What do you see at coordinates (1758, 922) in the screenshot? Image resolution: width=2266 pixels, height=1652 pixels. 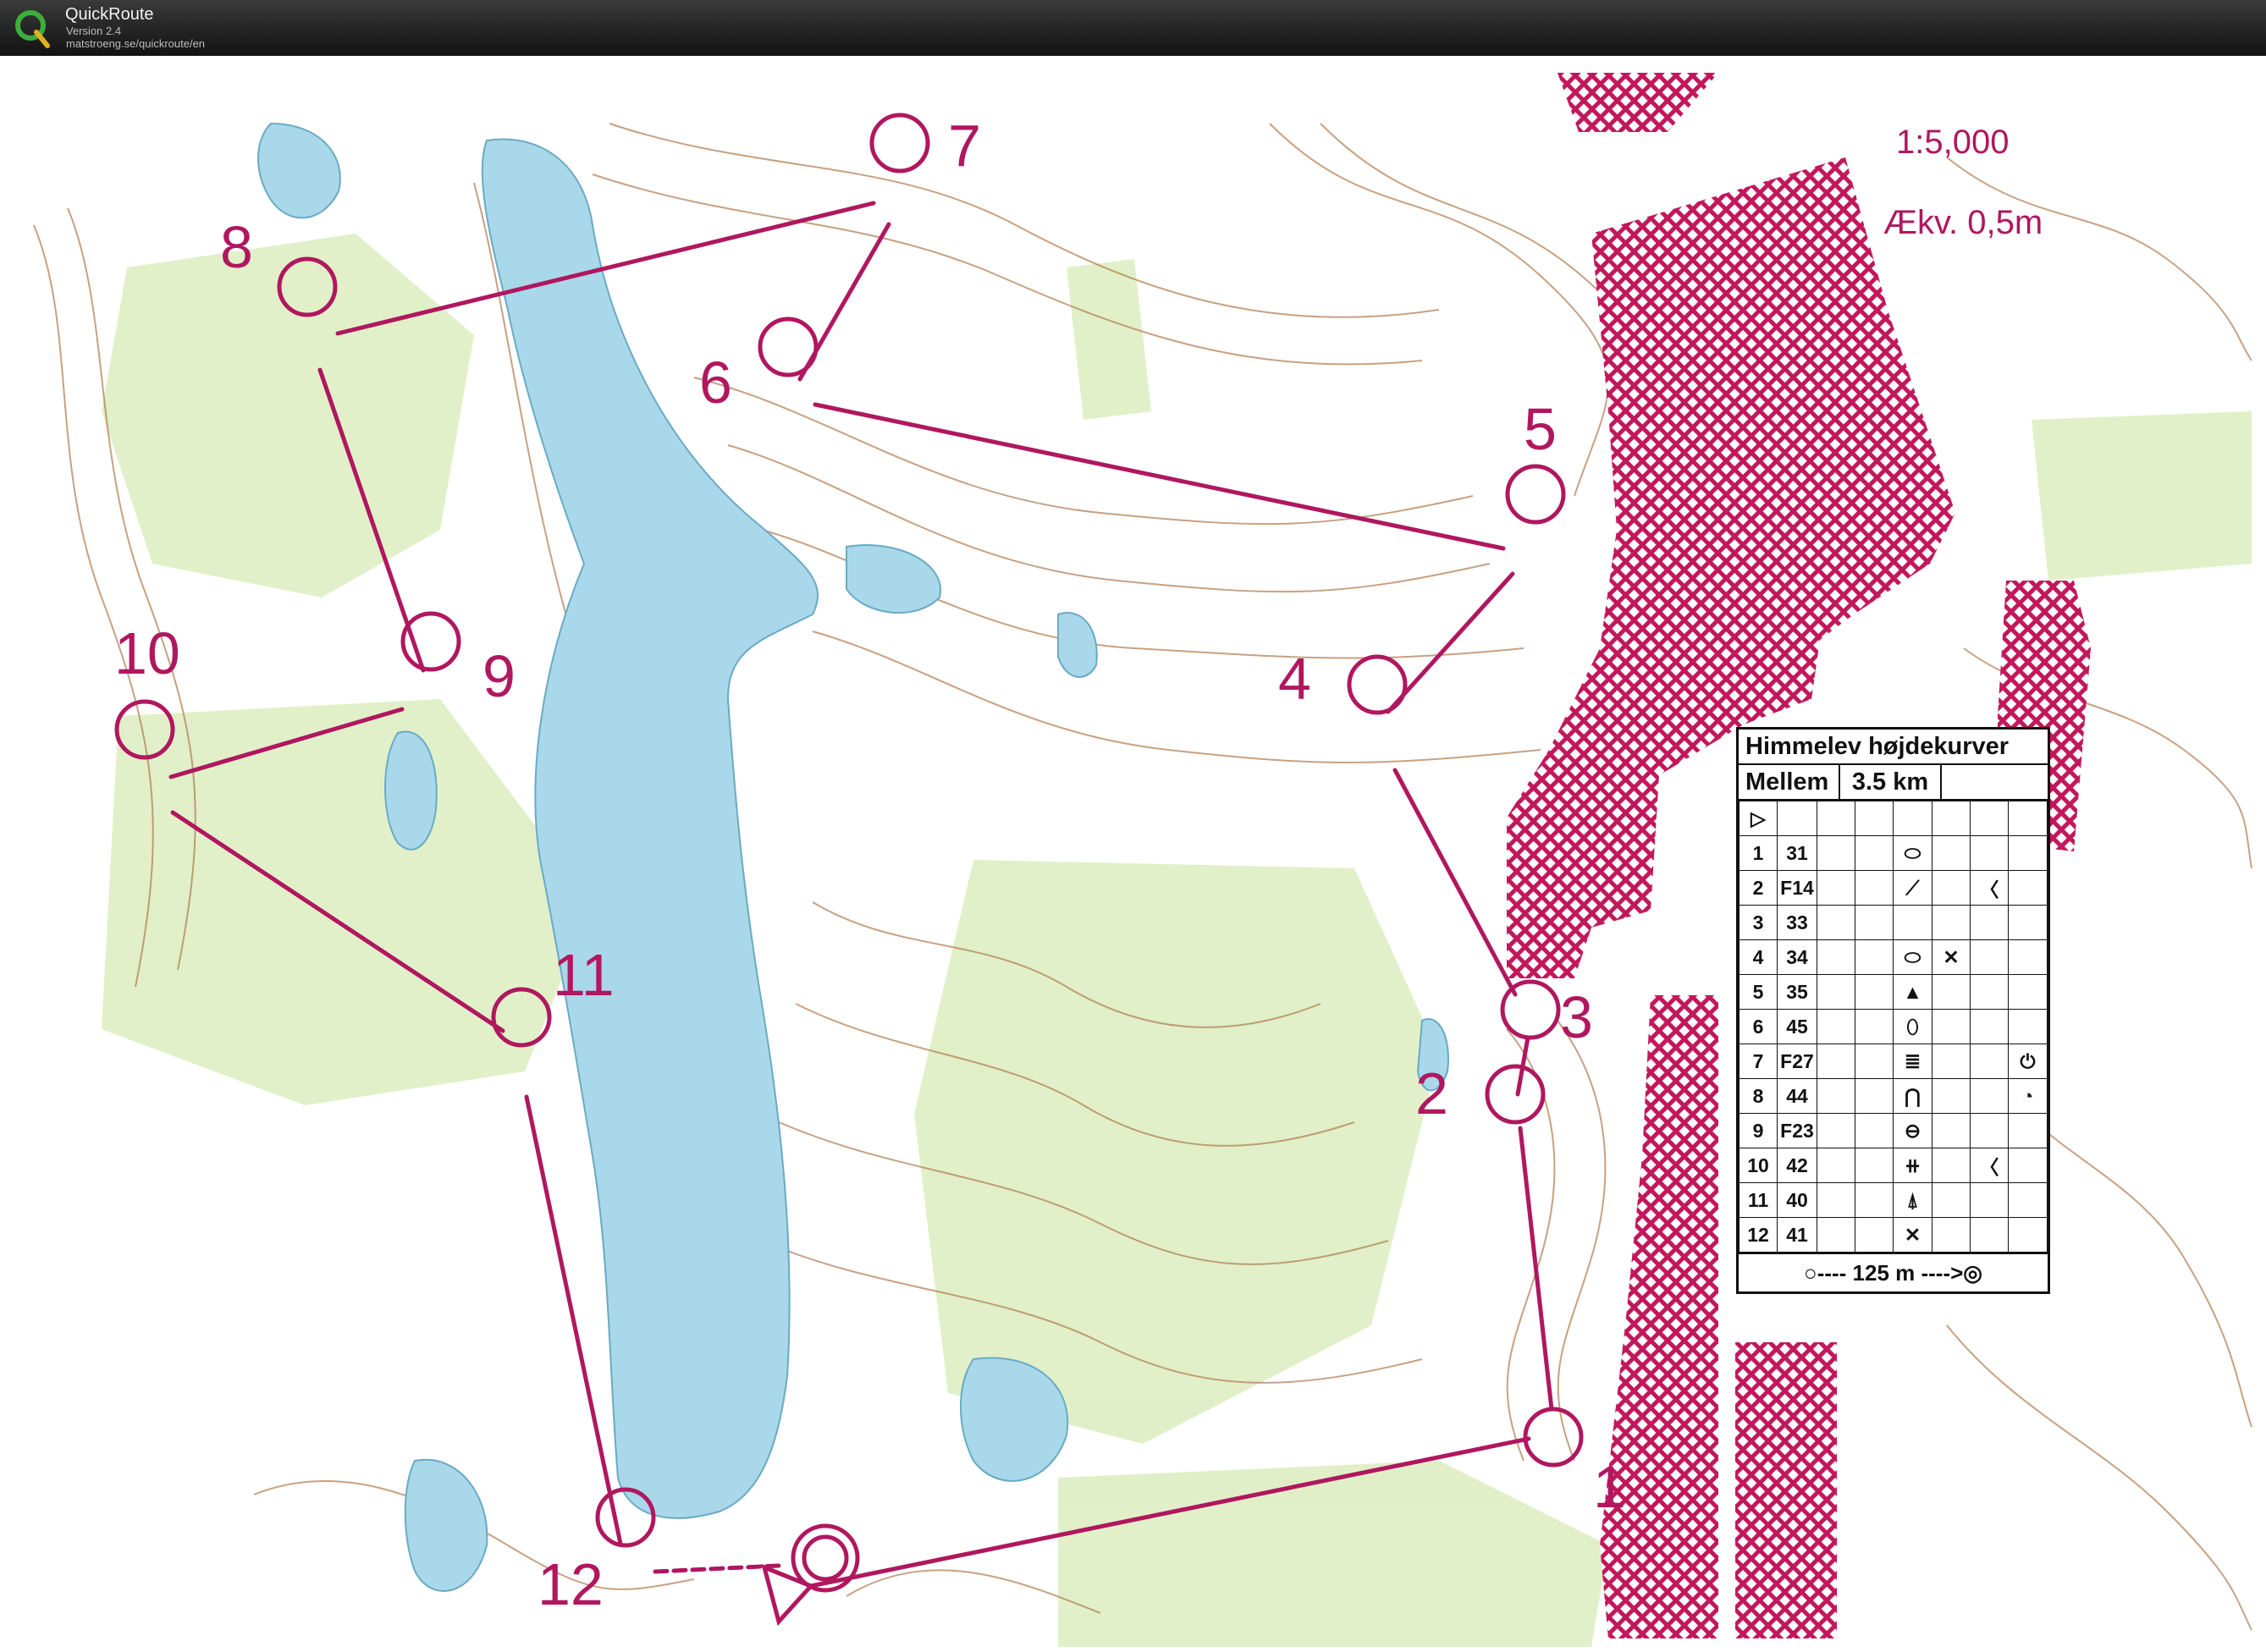 I see `description-cell-num: 3` at bounding box center [1758, 922].